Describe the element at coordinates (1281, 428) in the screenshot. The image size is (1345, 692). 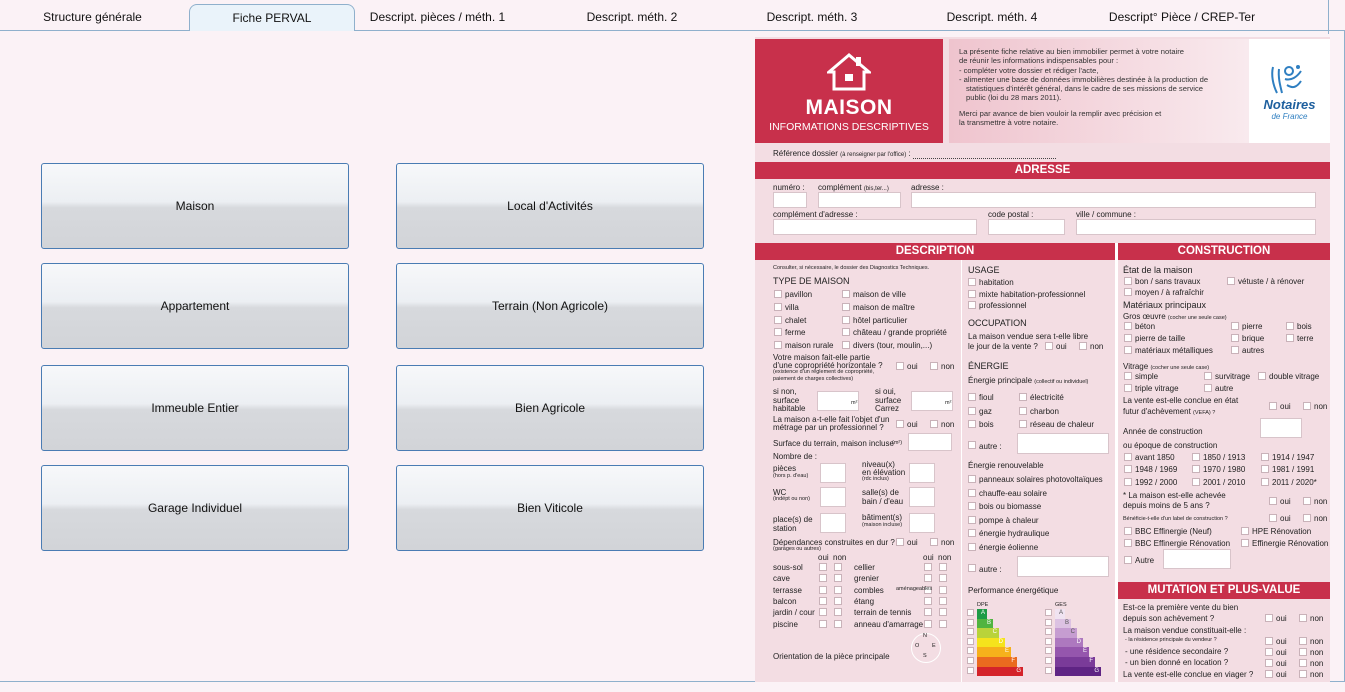
I see `annee-construction-field` at that location.